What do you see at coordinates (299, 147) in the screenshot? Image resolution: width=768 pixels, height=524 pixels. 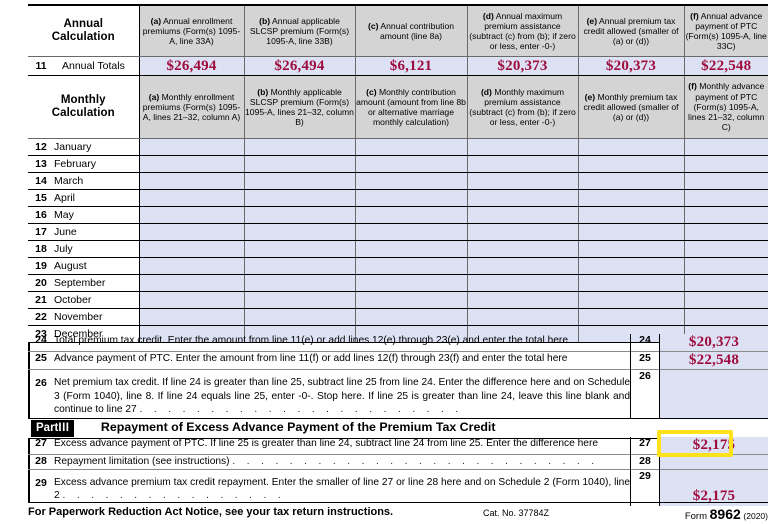 I see `monthly-value-12-b` at bounding box center [299, 147].